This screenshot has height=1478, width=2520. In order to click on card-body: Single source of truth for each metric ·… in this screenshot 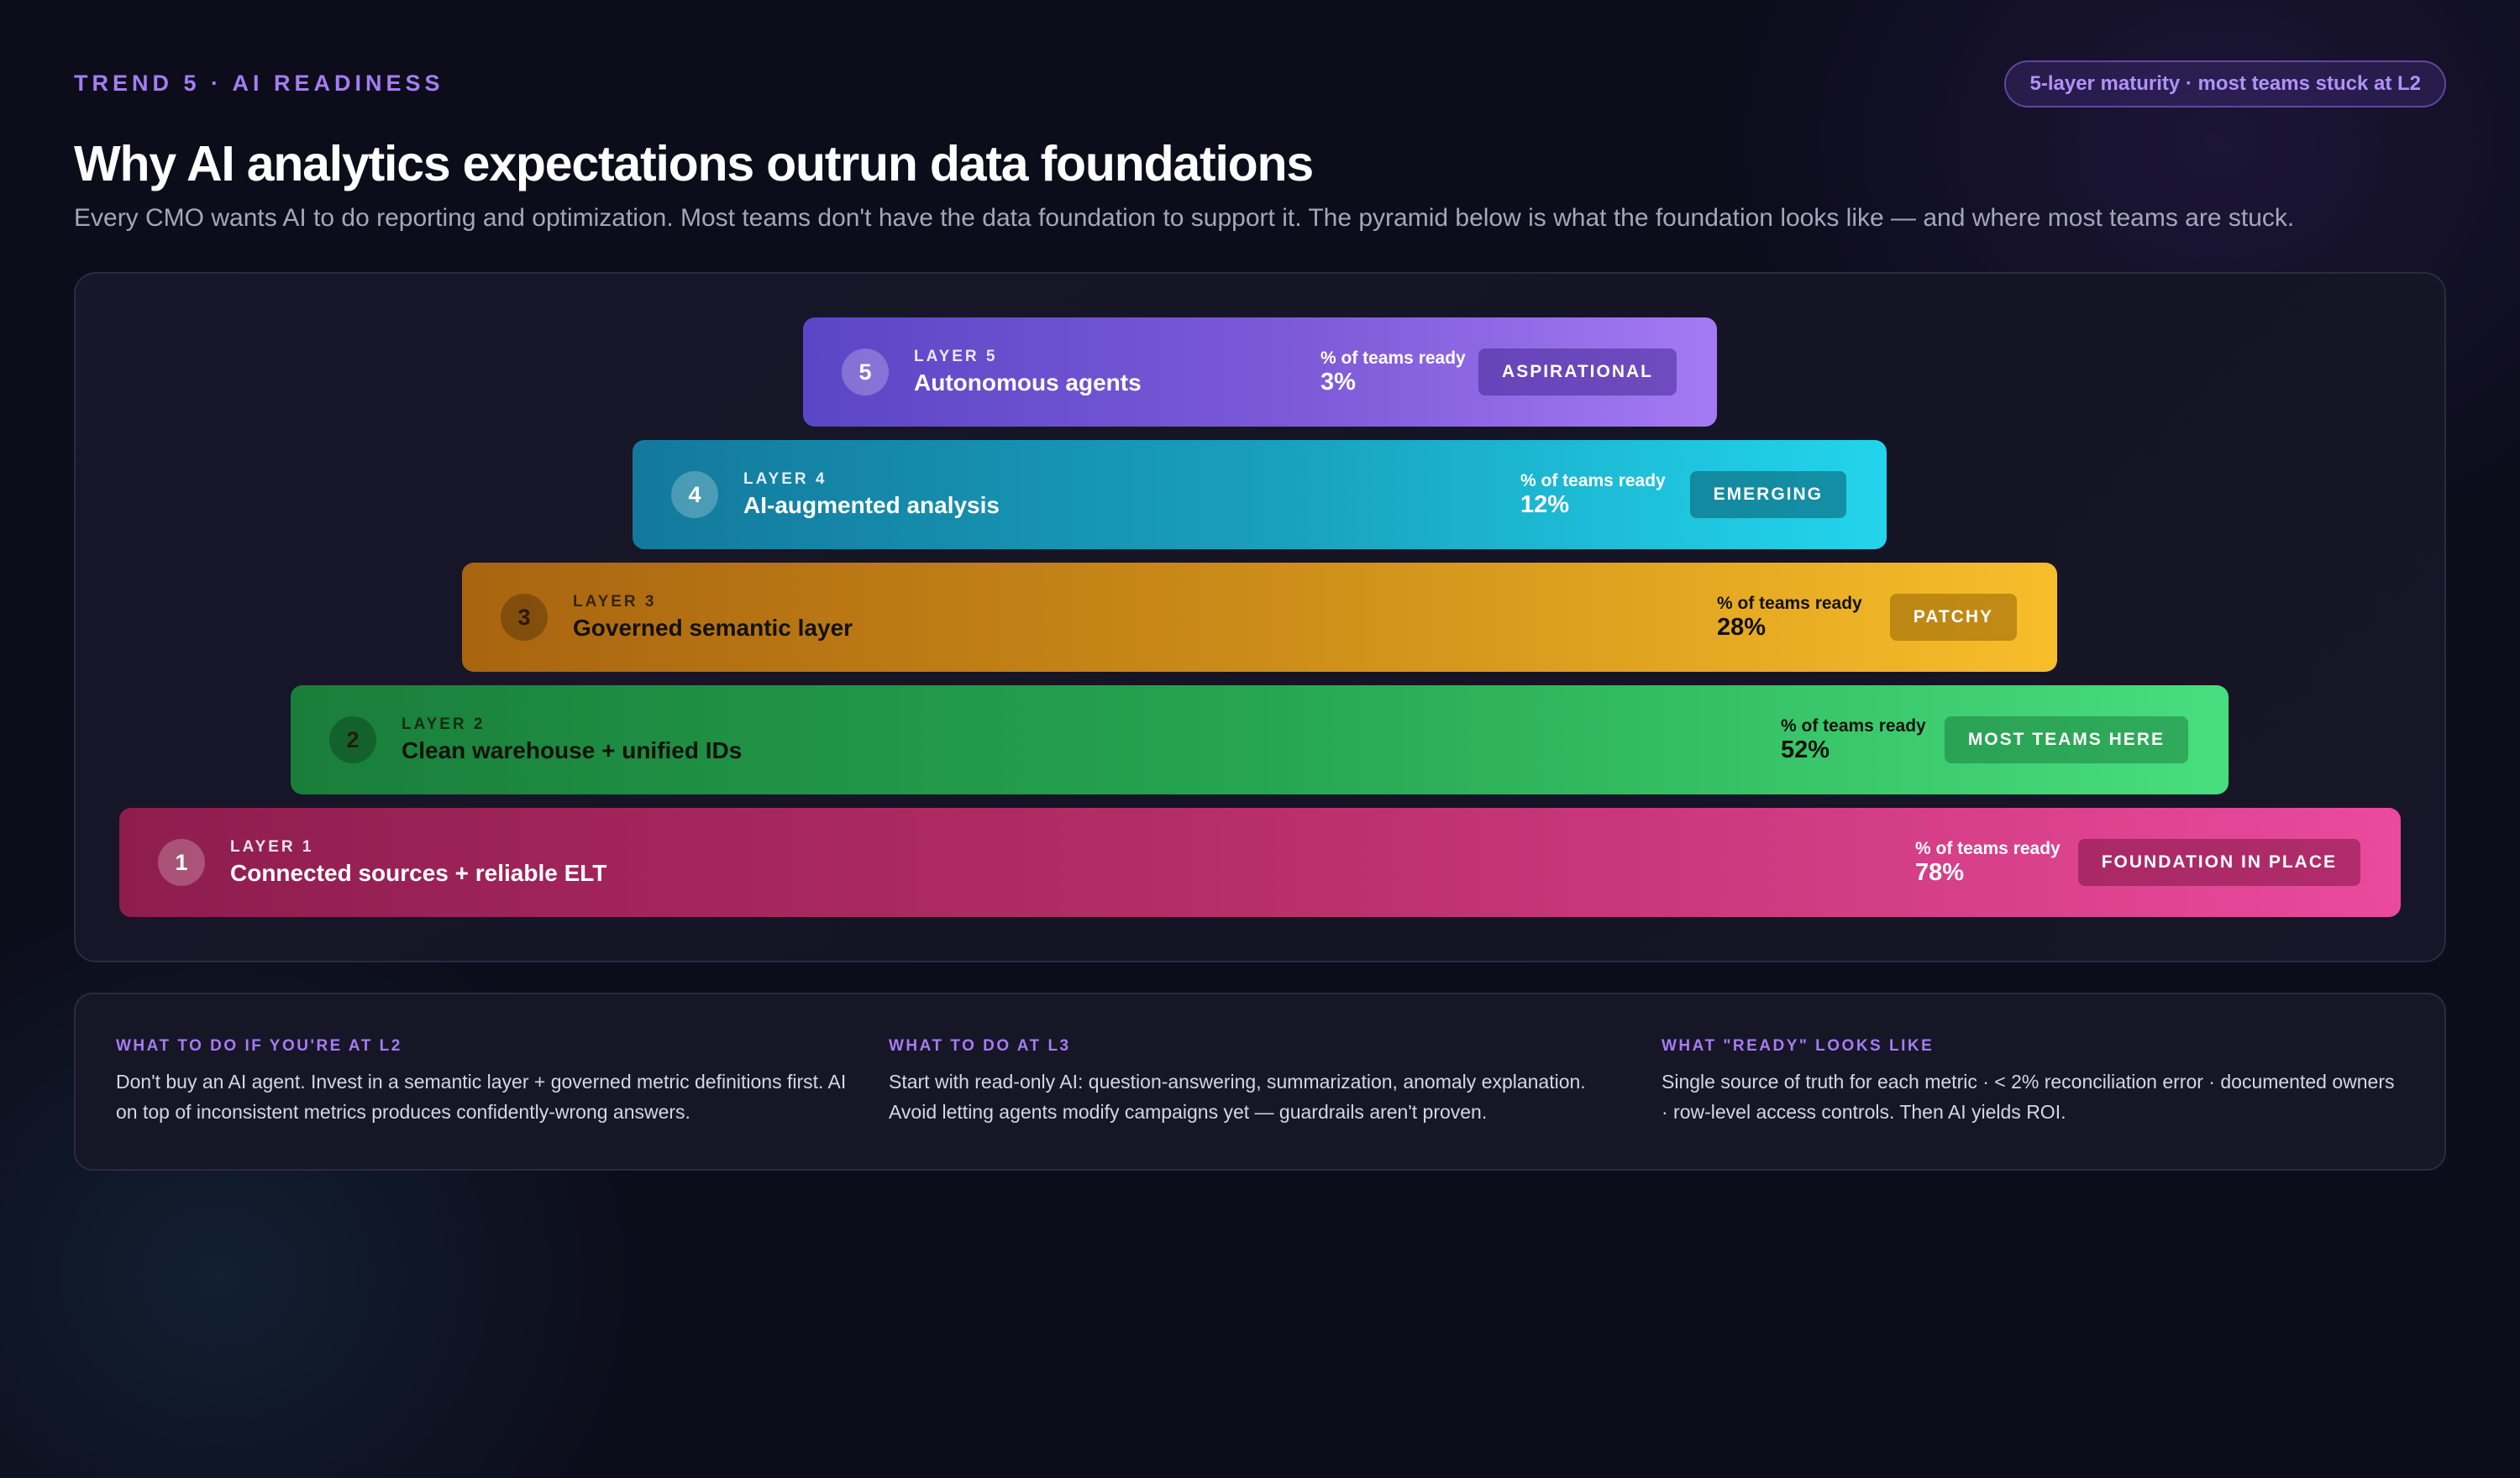, I will do `click(2028, 1097)`.